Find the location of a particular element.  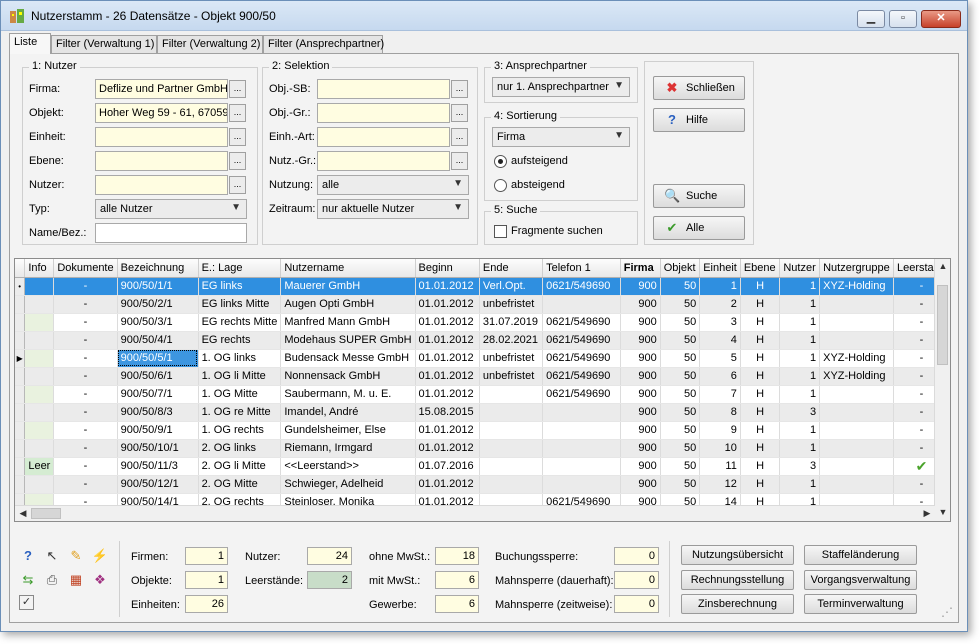

row-indicator: ▶ is located at coordinates (20, 358).